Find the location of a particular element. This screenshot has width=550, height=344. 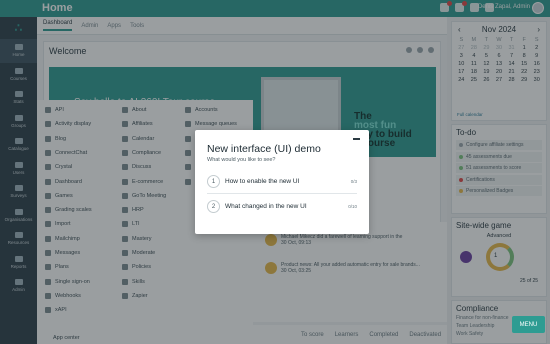

step-enable-new-ui: 1 How to enable the new UI 0/3 is located at coordinates (282, 181).